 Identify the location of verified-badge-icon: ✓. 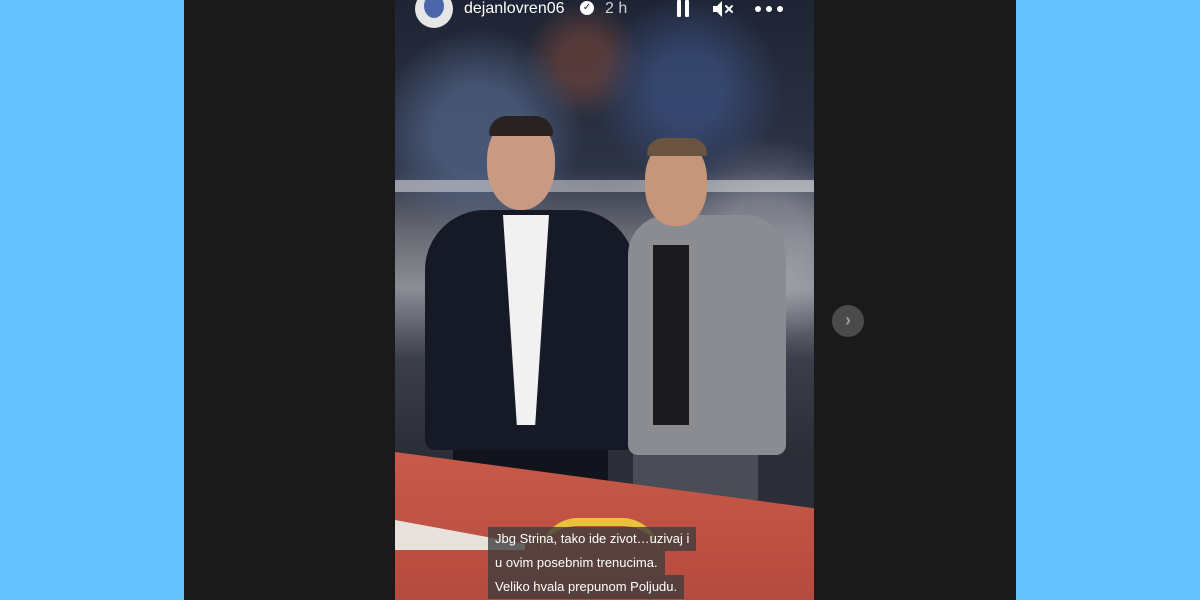
(587, 8).